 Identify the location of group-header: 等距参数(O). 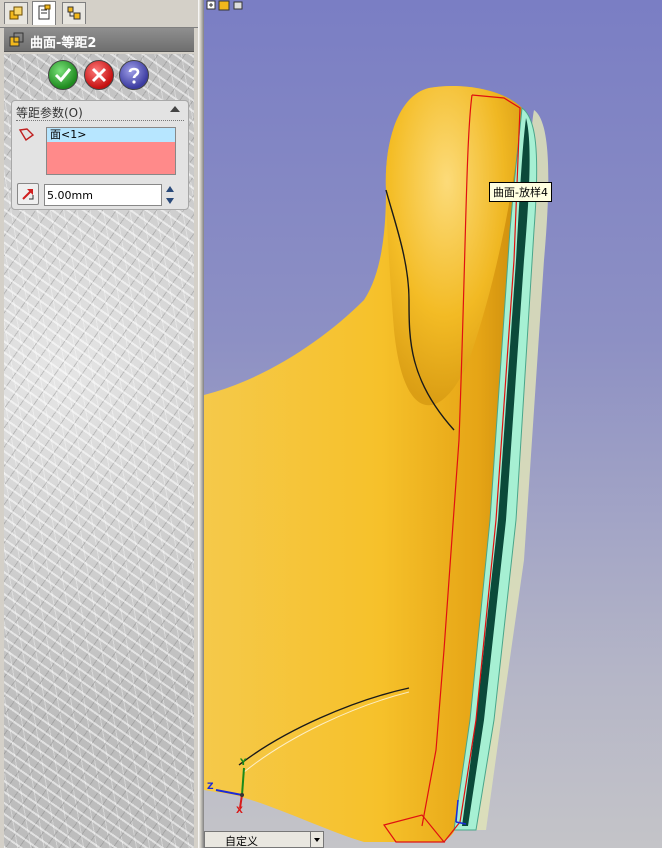
(49, 113).